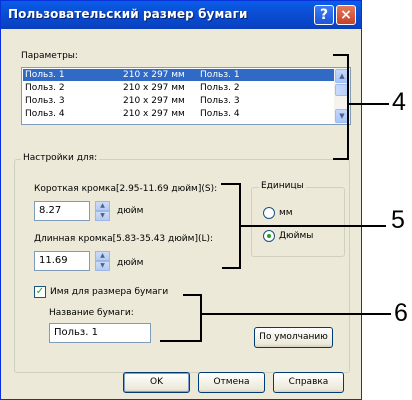 Image resolution: width=412 pixels, height=400 pixels. I want to click on list-item: Польз. 4 210 x 297 мм Польз. 4, so click(178, 114).